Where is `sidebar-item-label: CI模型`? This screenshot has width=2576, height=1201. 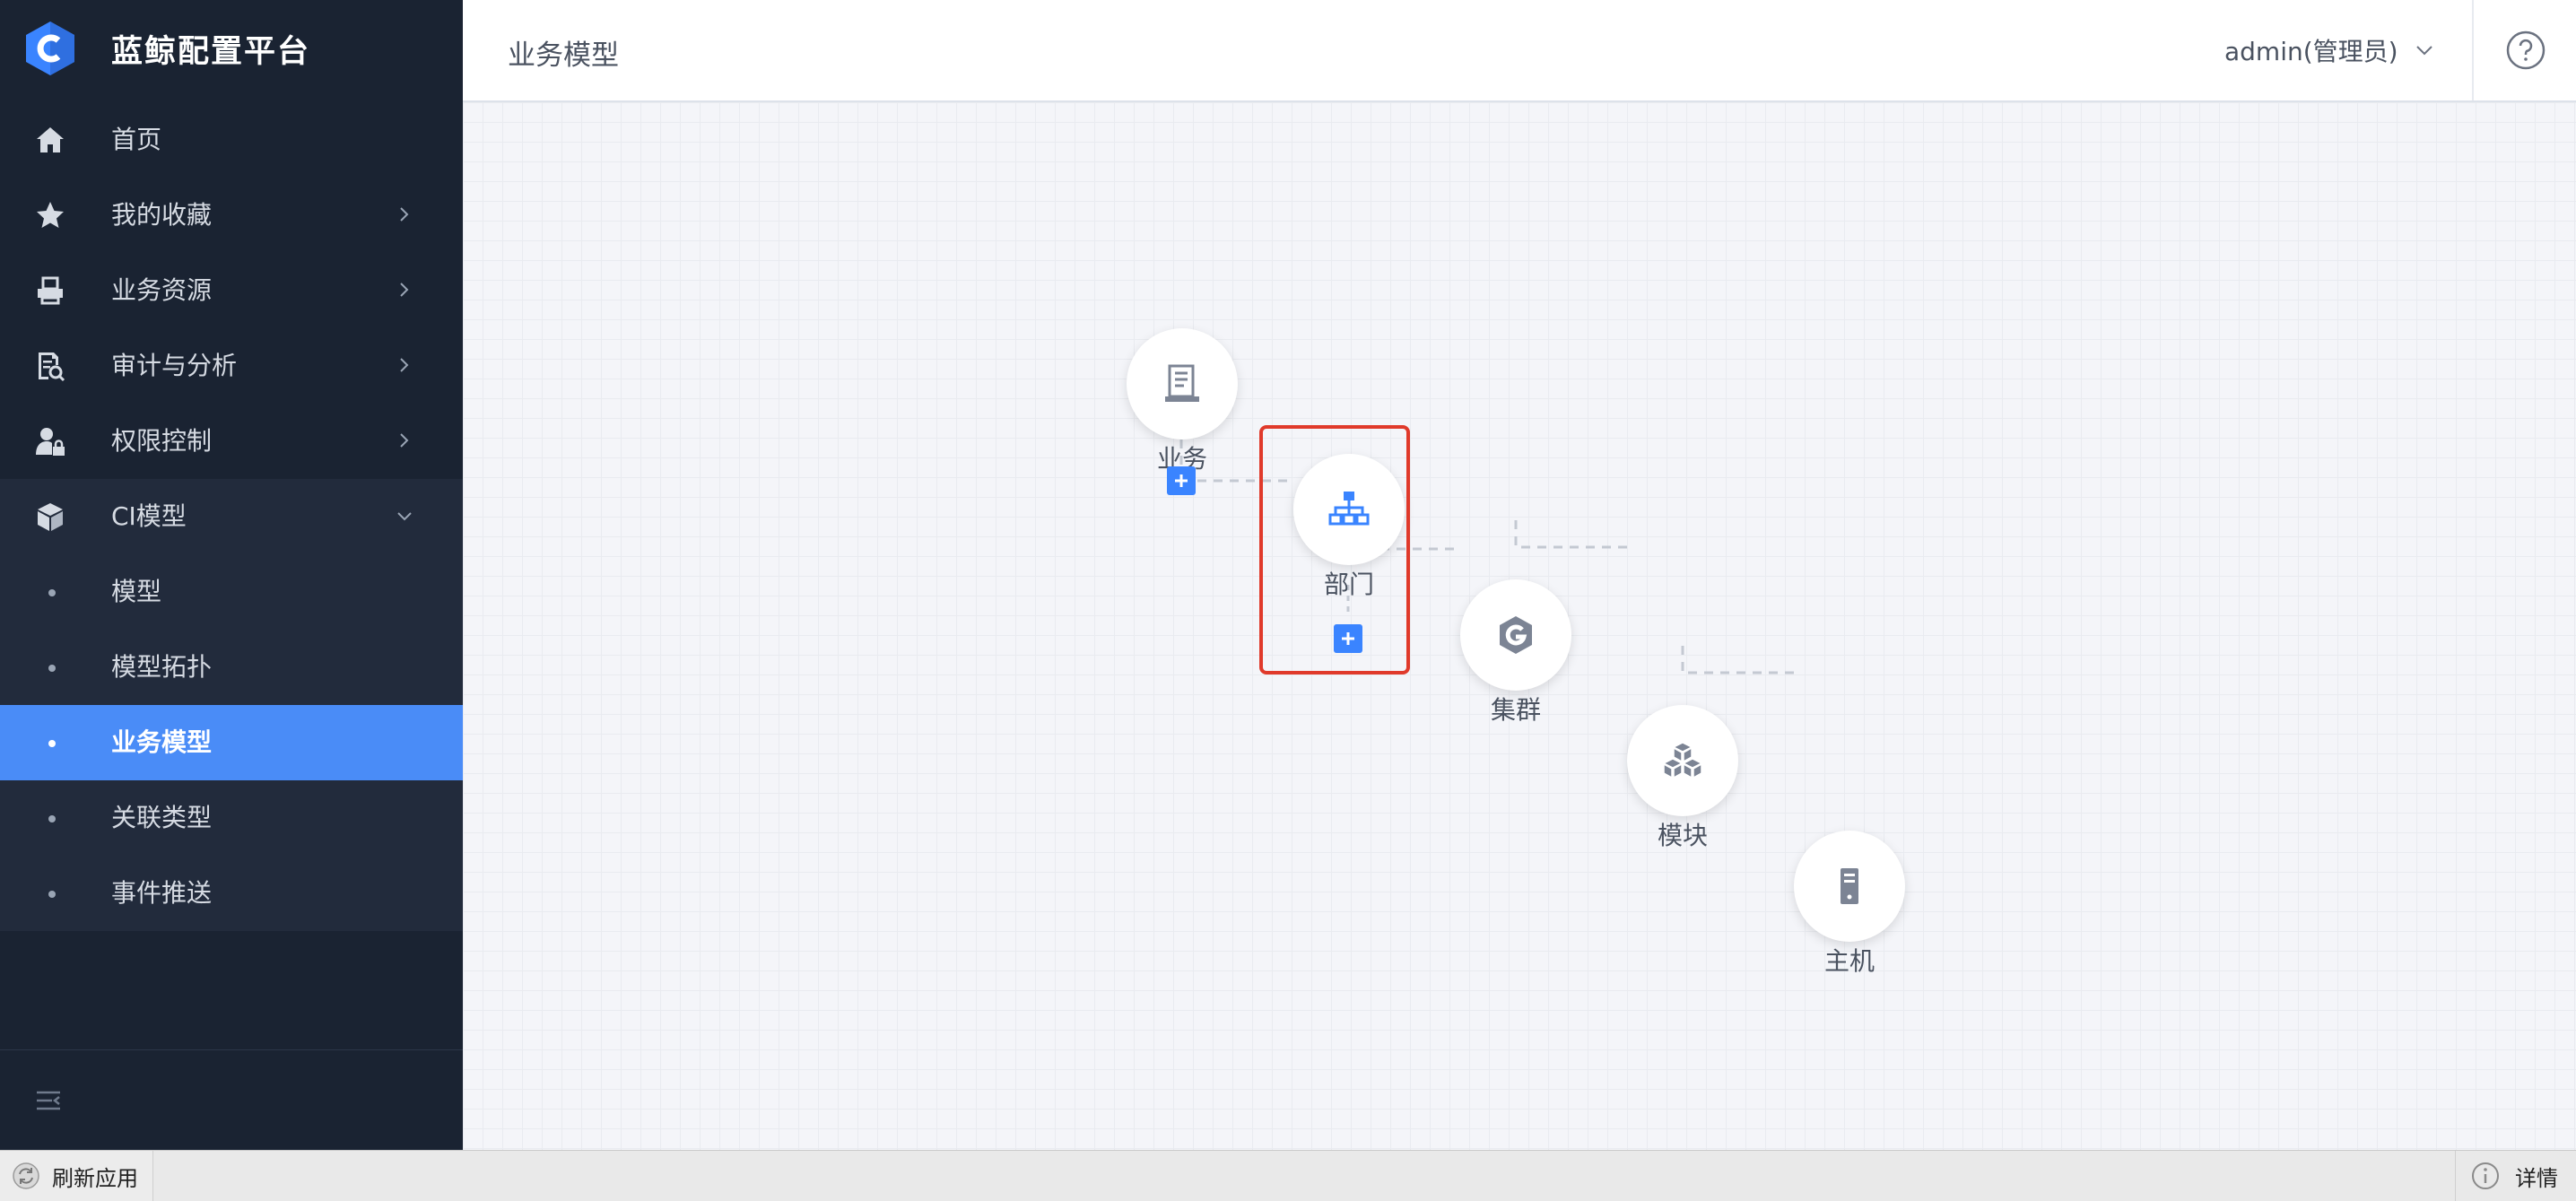
sidebar-item-label: CI模型 is located at coordinates (149, 516).